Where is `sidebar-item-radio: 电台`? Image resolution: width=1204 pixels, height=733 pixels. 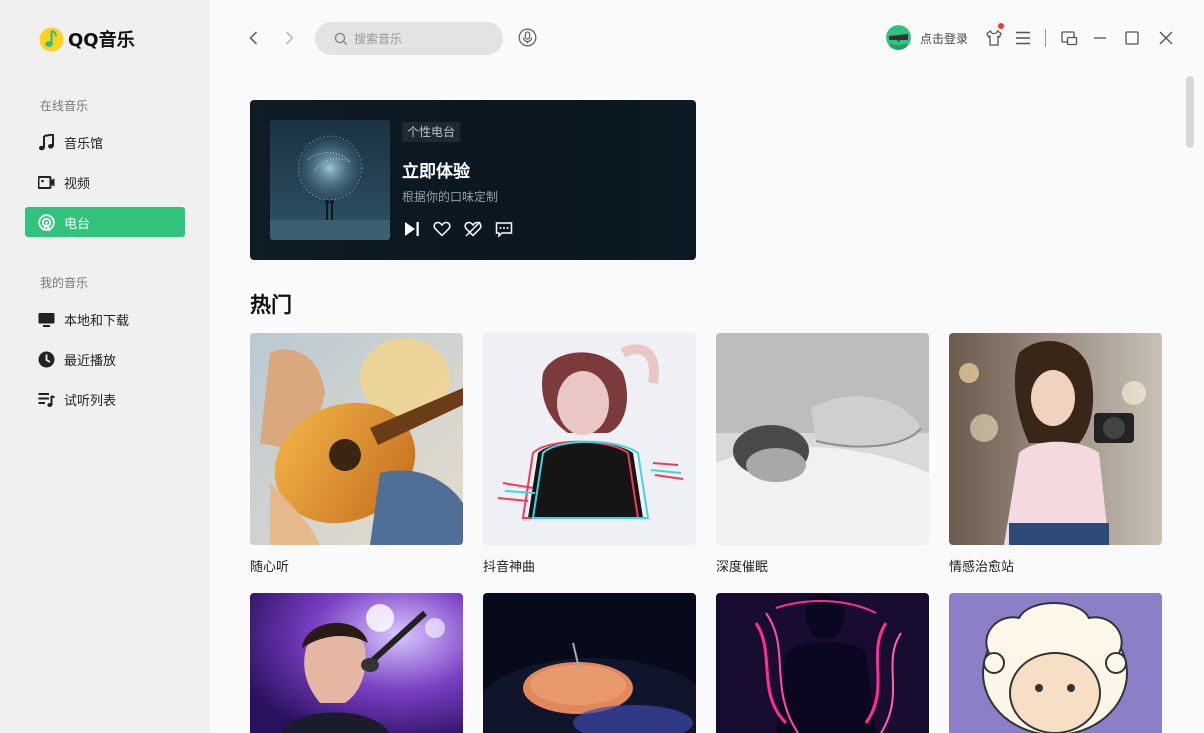 sidebar-item-radio: 电台 is located at coordinates (105, 222).